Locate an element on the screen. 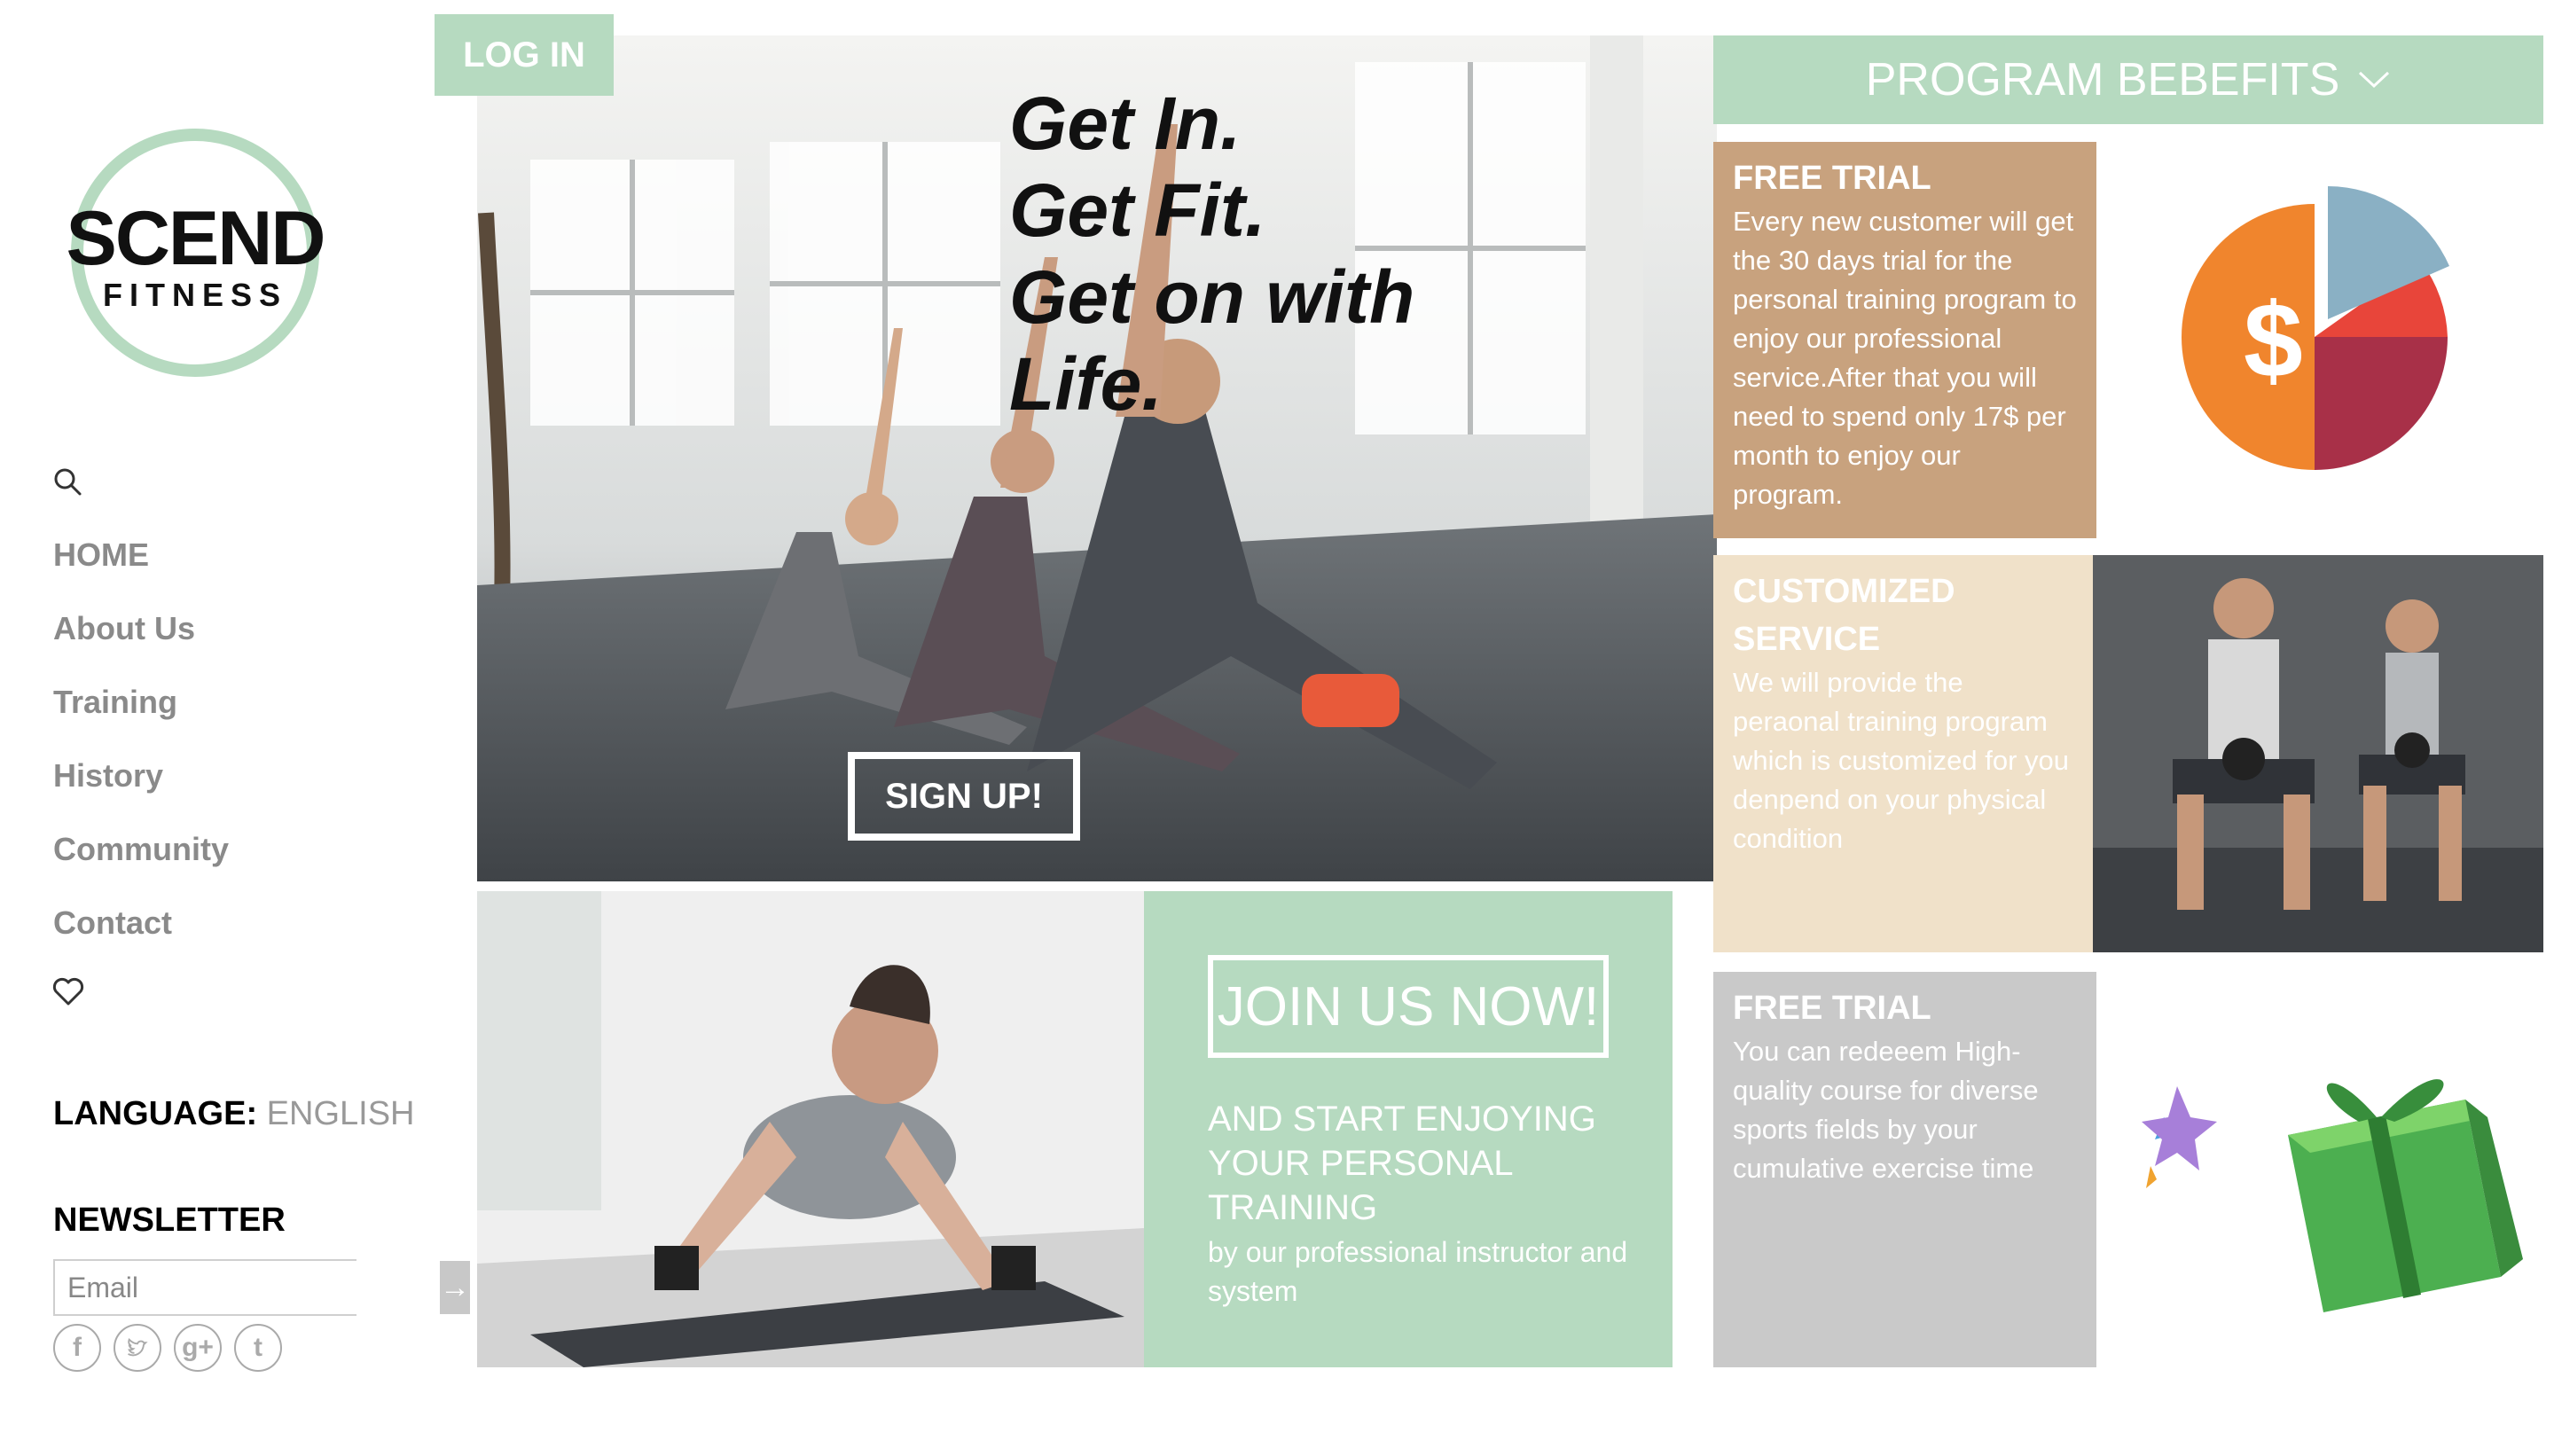 The image size is (2554, 1456). chevron-down-icon is located at coordinates (2374, 80).